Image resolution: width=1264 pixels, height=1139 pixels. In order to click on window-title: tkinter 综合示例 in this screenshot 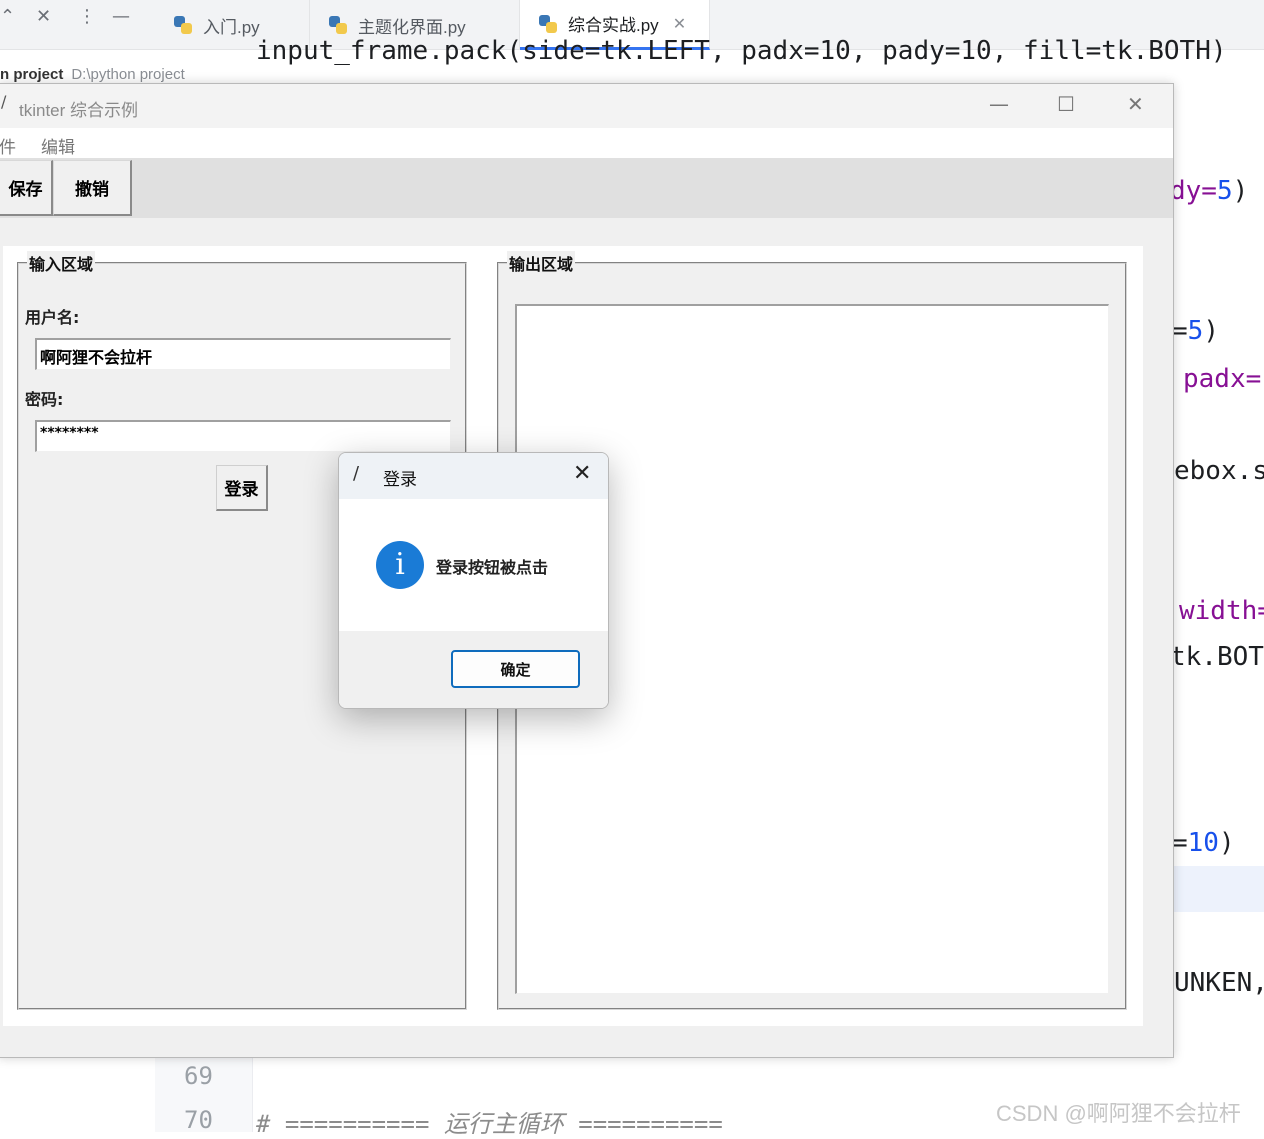, I will do `click(79, 110)`.